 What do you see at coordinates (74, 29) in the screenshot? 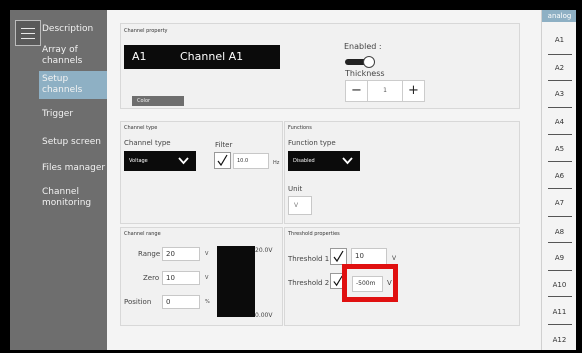
I see `sidebar-item-description: Description` at bounding box center [74, 29].